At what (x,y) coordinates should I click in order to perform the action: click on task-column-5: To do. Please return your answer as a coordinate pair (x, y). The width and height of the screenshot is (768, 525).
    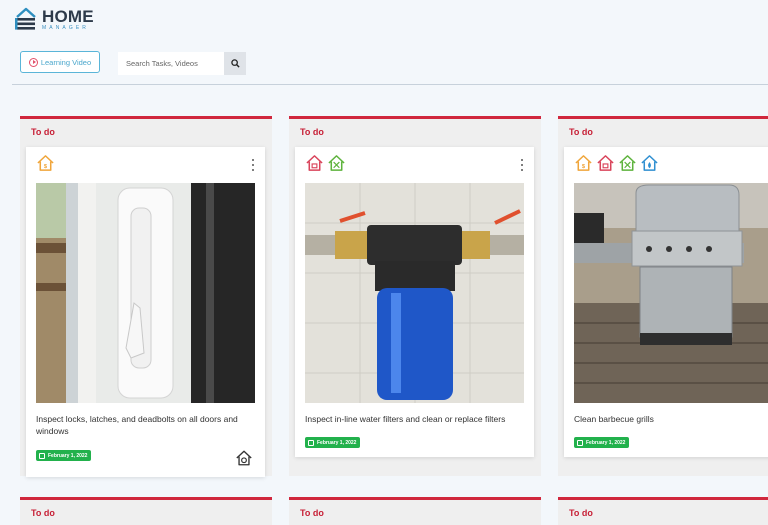
    Looking at the image, I should click on (415, 511).